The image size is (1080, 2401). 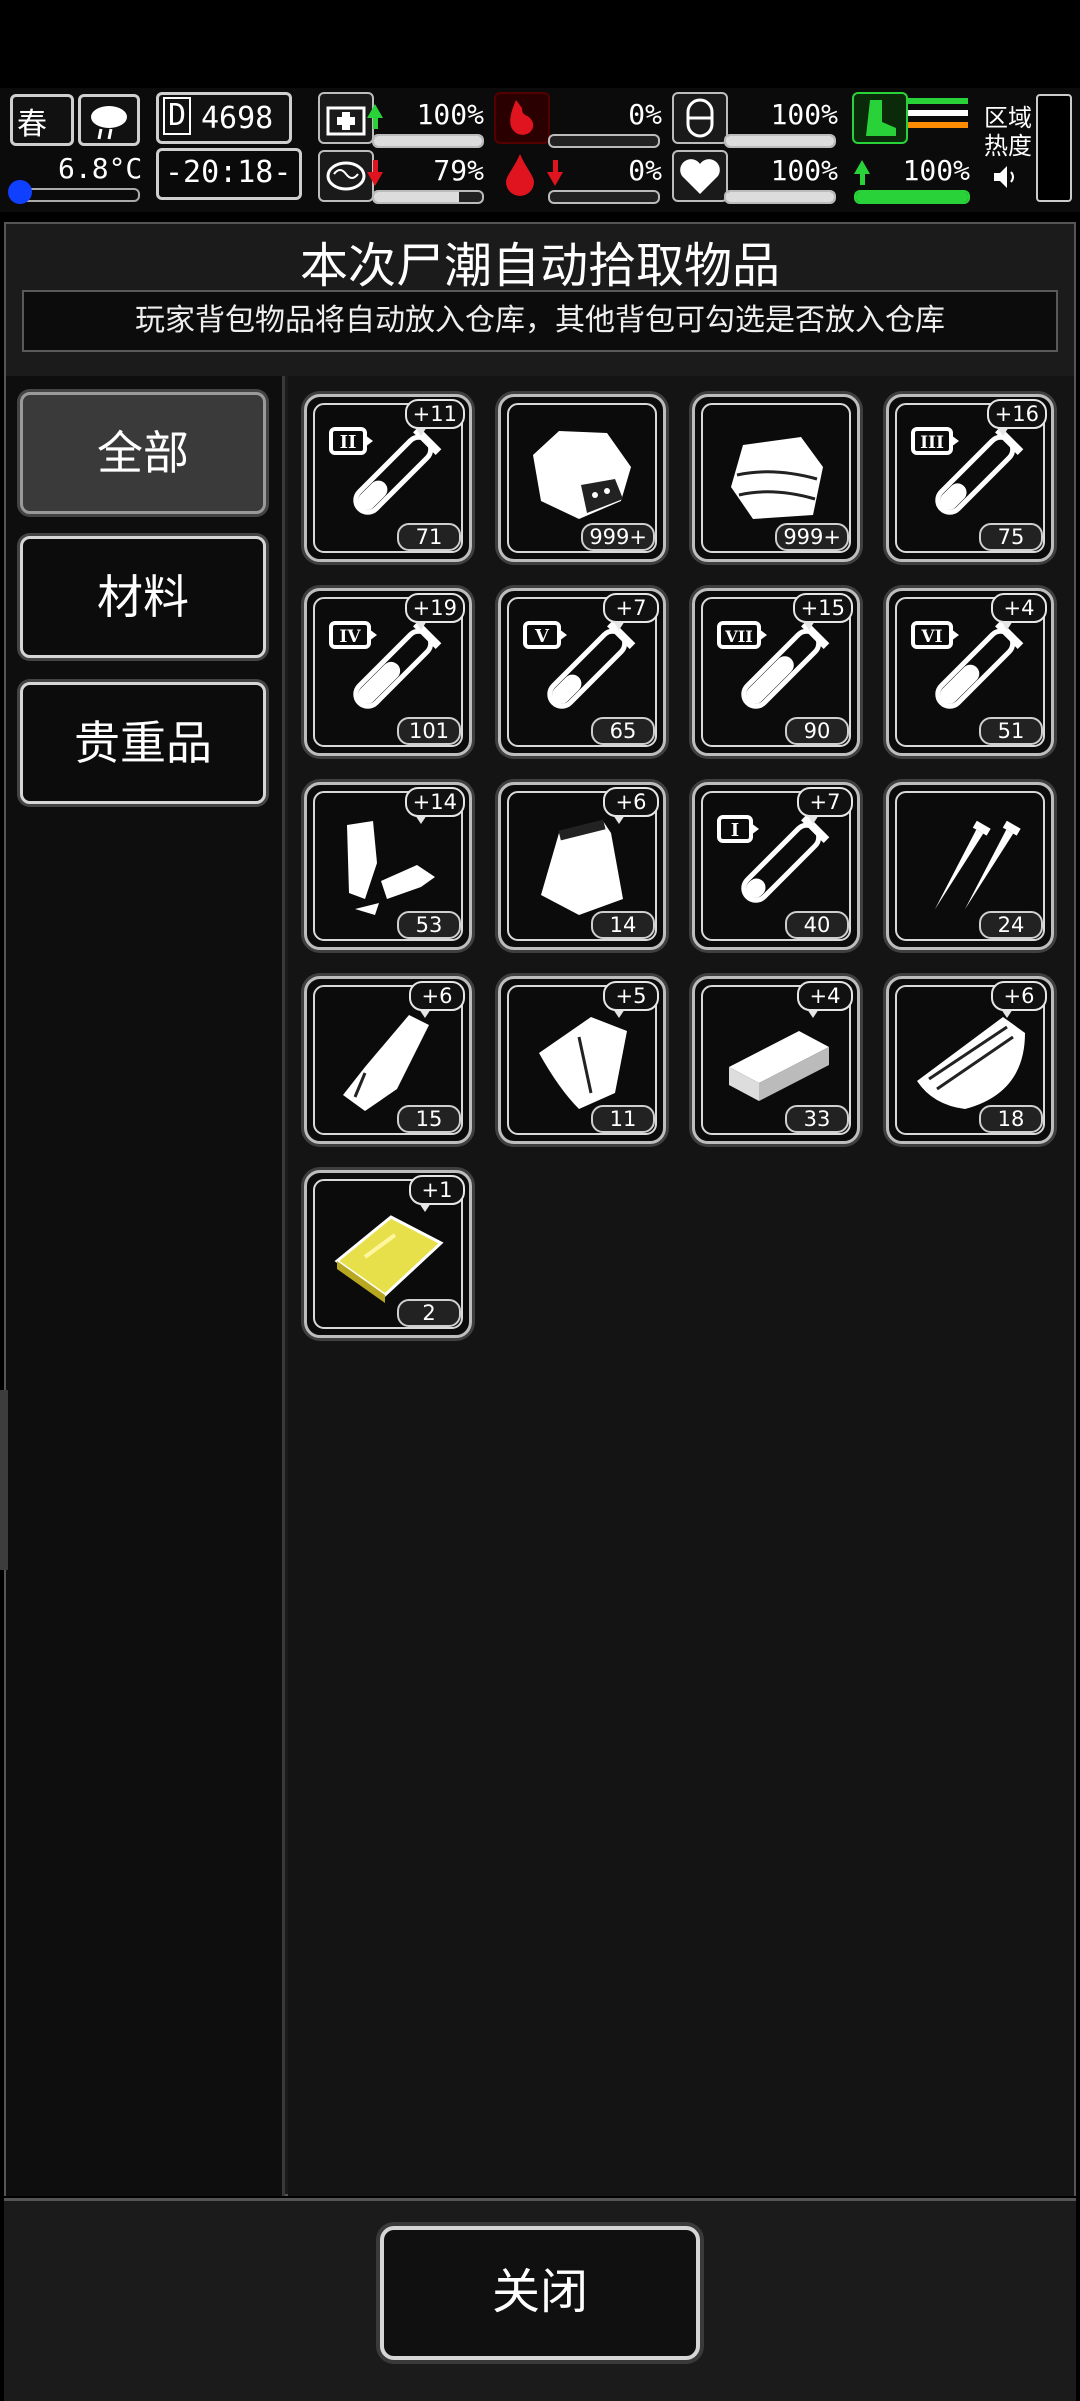 I want to click on clock-box: -20:18-, so click(x=229, y=174).